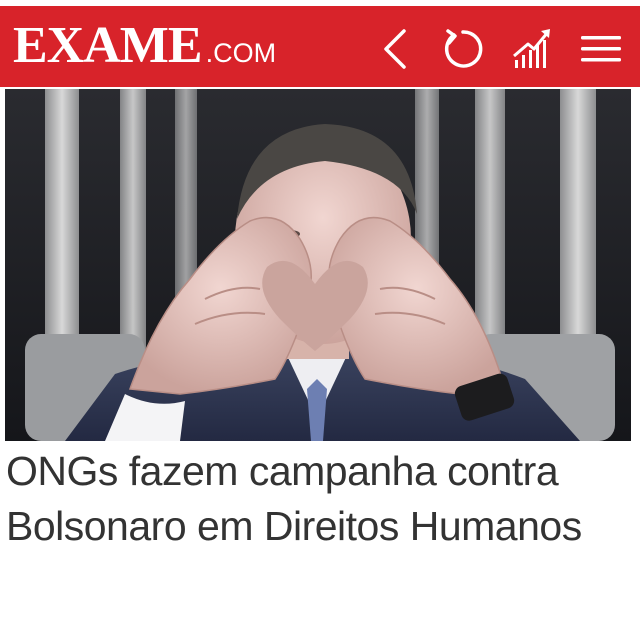 Image resolution: width=640 pixels, height=640 pixels. I want to click on markets-button, so click(533, 49).